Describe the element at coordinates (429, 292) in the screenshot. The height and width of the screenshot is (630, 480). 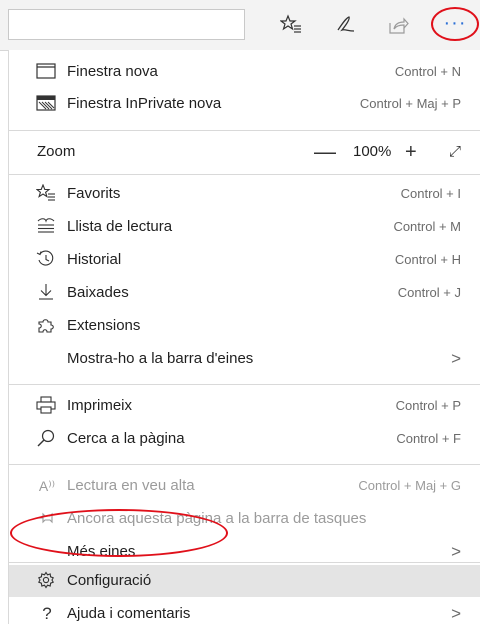
I see `shortcut-text: Control + J` at that location.